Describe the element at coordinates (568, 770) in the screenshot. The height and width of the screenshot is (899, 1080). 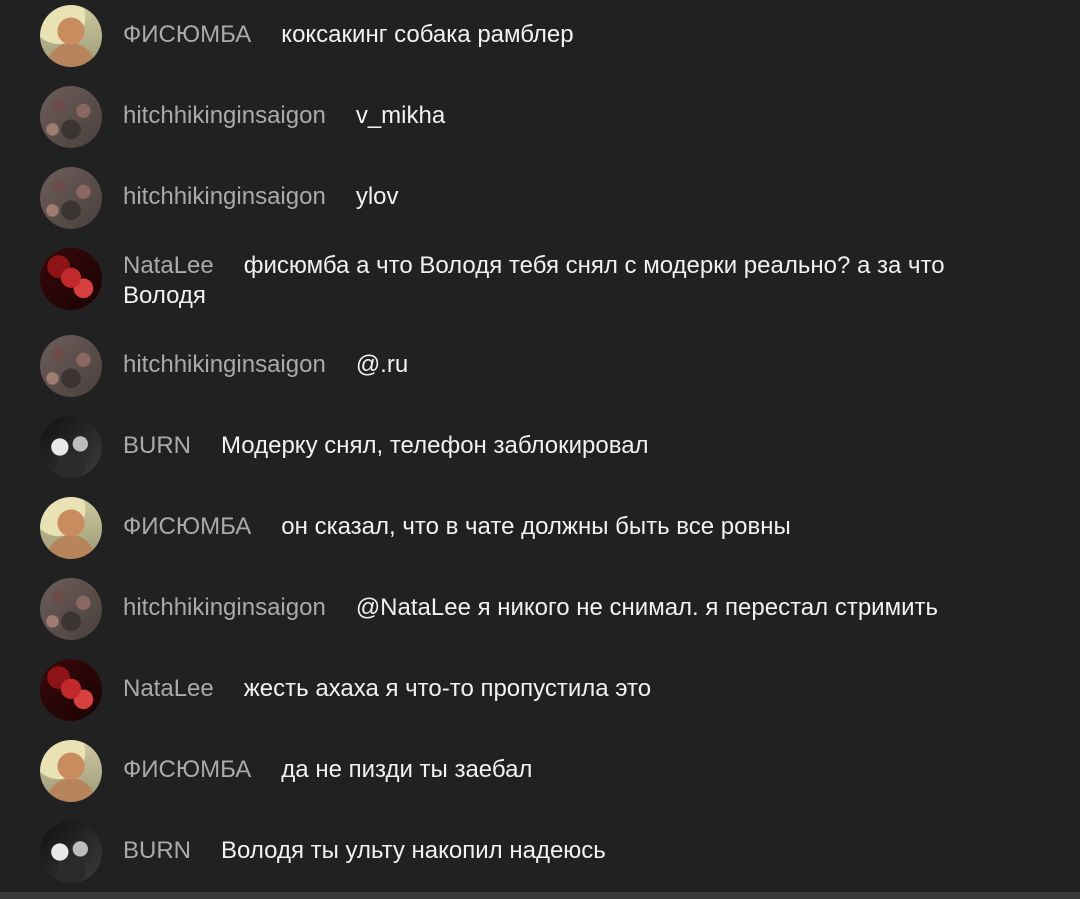
I see `chat-message-text: ФИСЮМБА да не пизди ты заебал` at that location.